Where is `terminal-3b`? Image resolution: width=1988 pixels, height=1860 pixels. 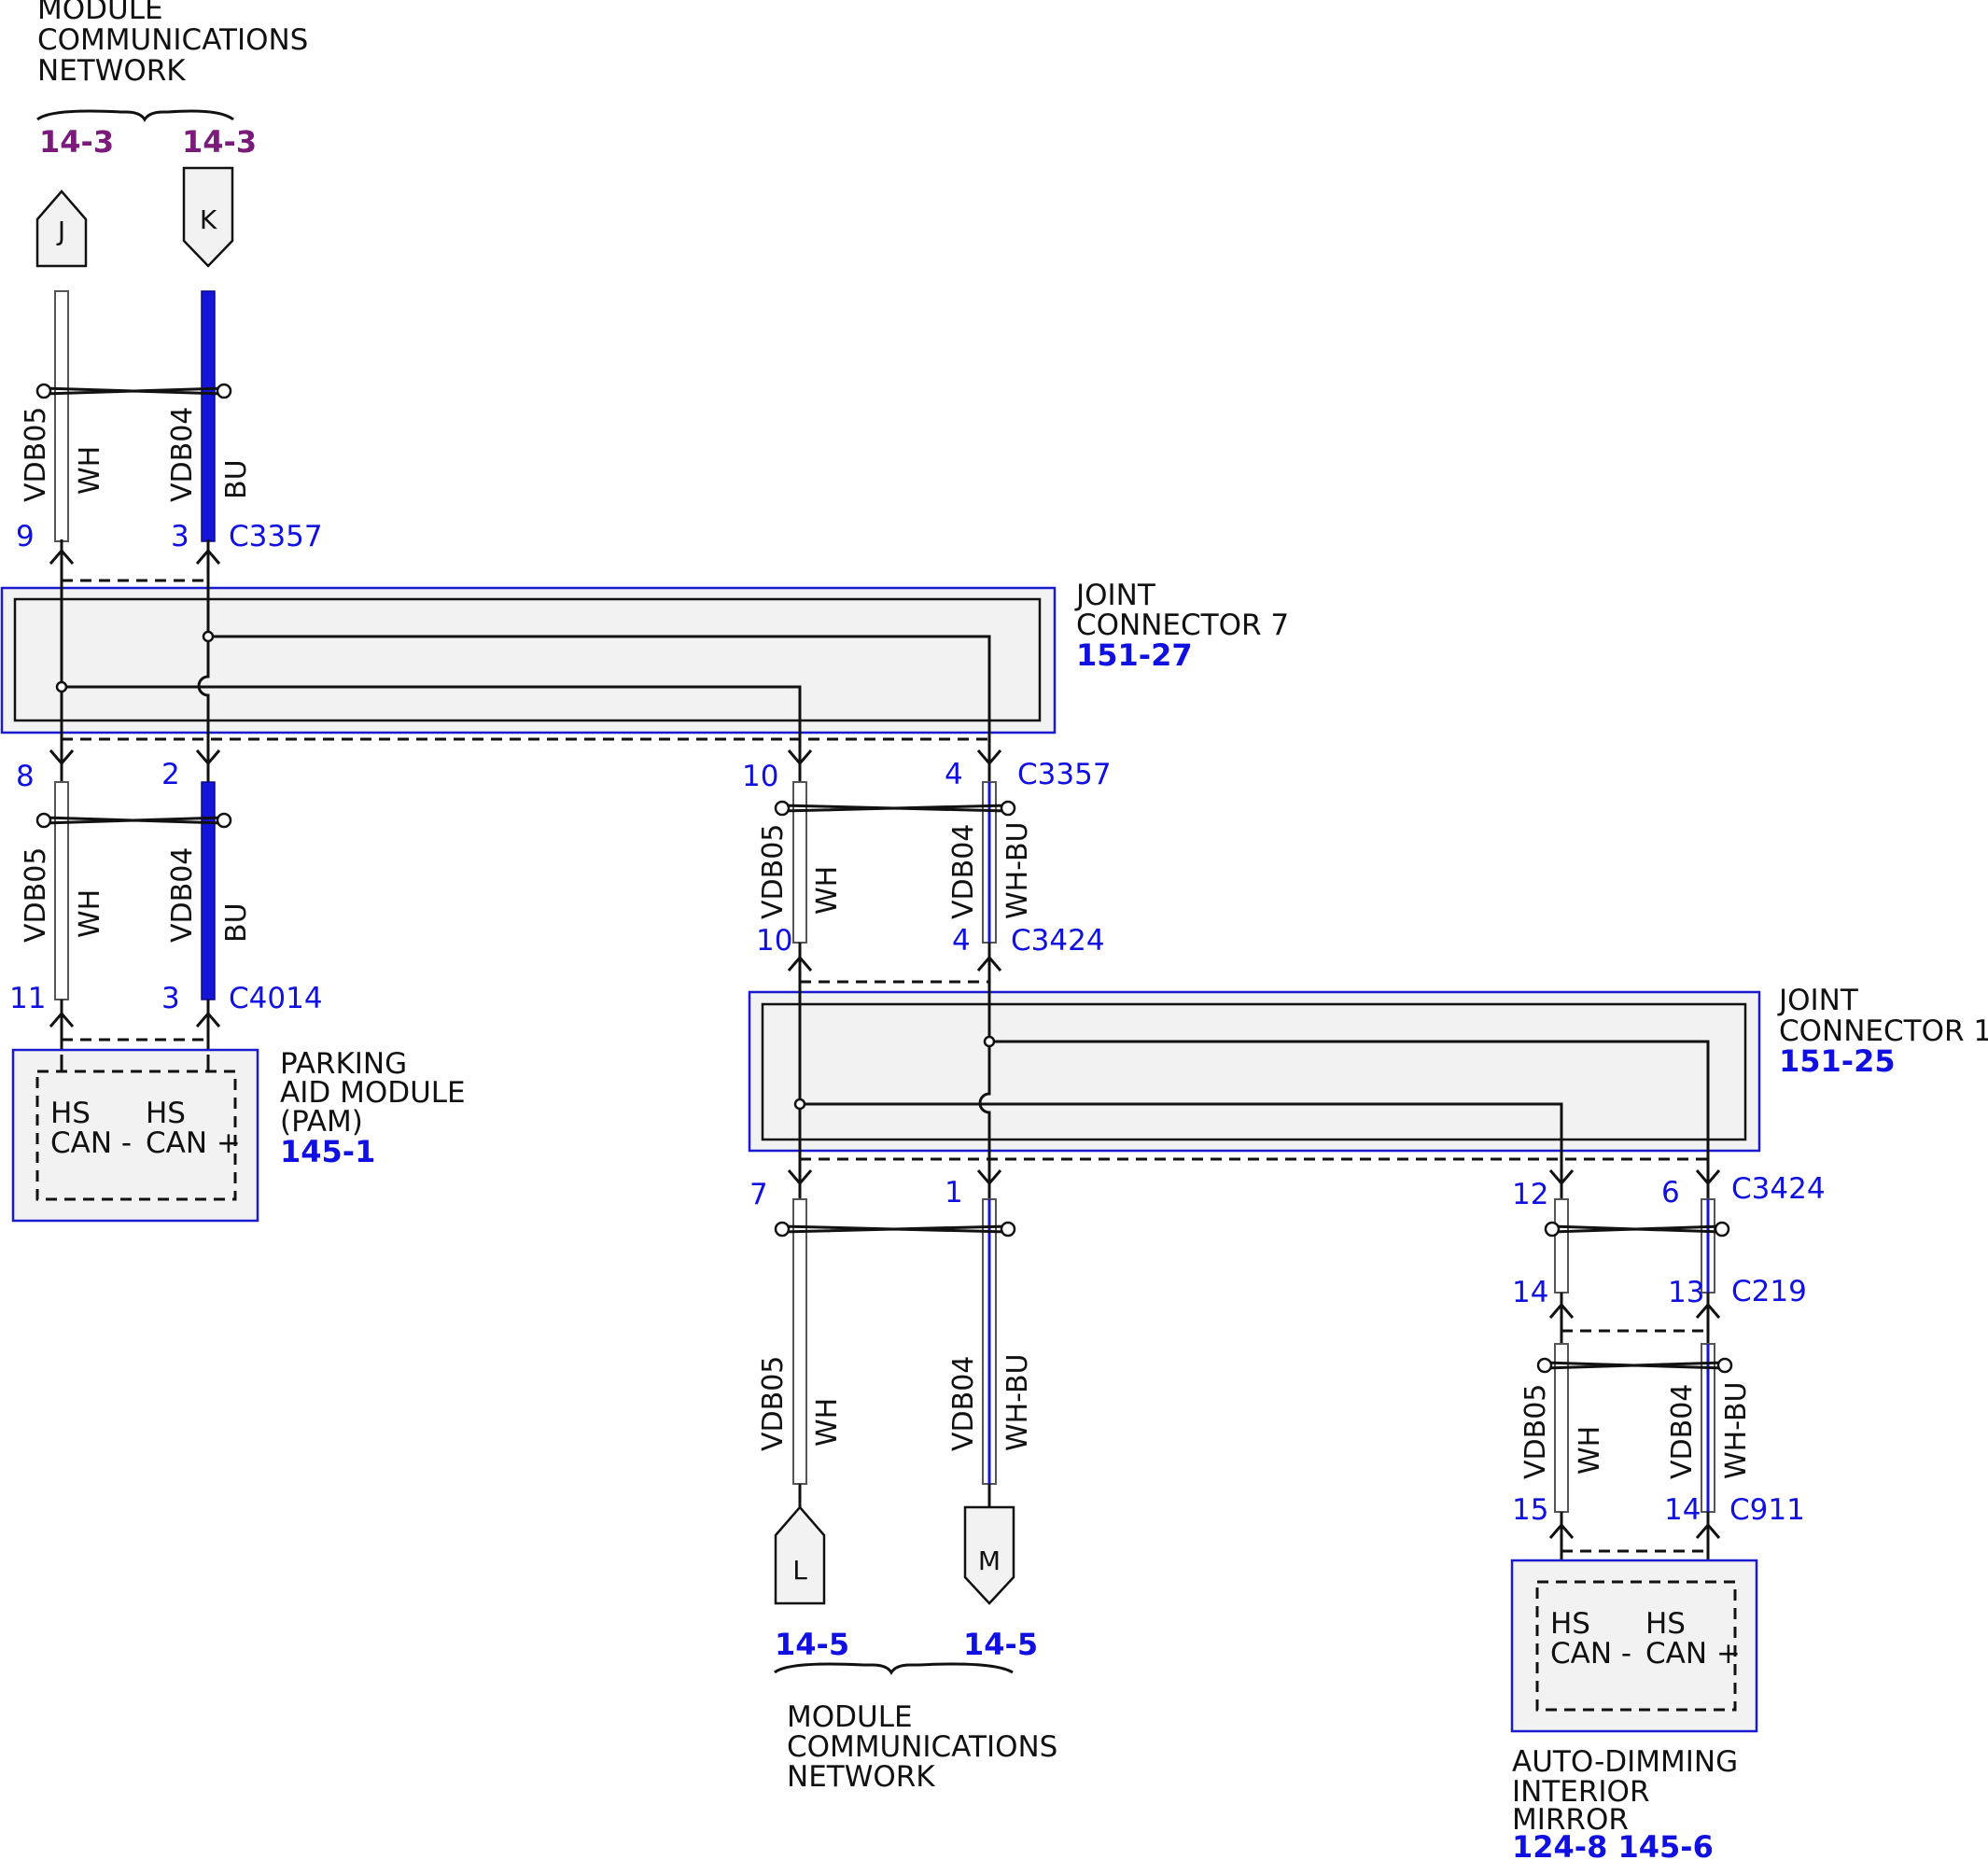 terminal-3b is located at coordinates (208, 1027).